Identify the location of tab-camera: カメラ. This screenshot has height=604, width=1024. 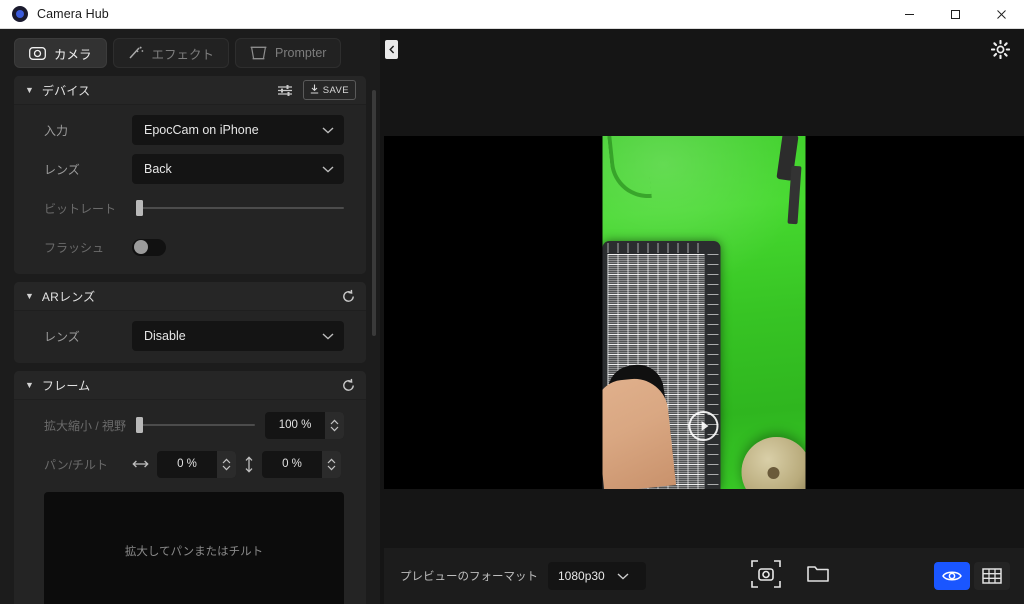
(60, 53).